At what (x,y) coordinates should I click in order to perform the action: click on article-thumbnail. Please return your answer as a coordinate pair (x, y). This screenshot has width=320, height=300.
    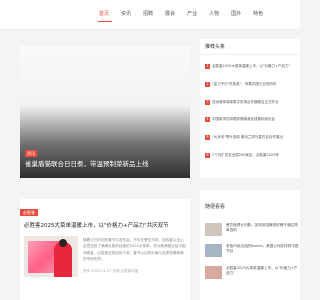
    Looking at the image, I should click on (51, 256).